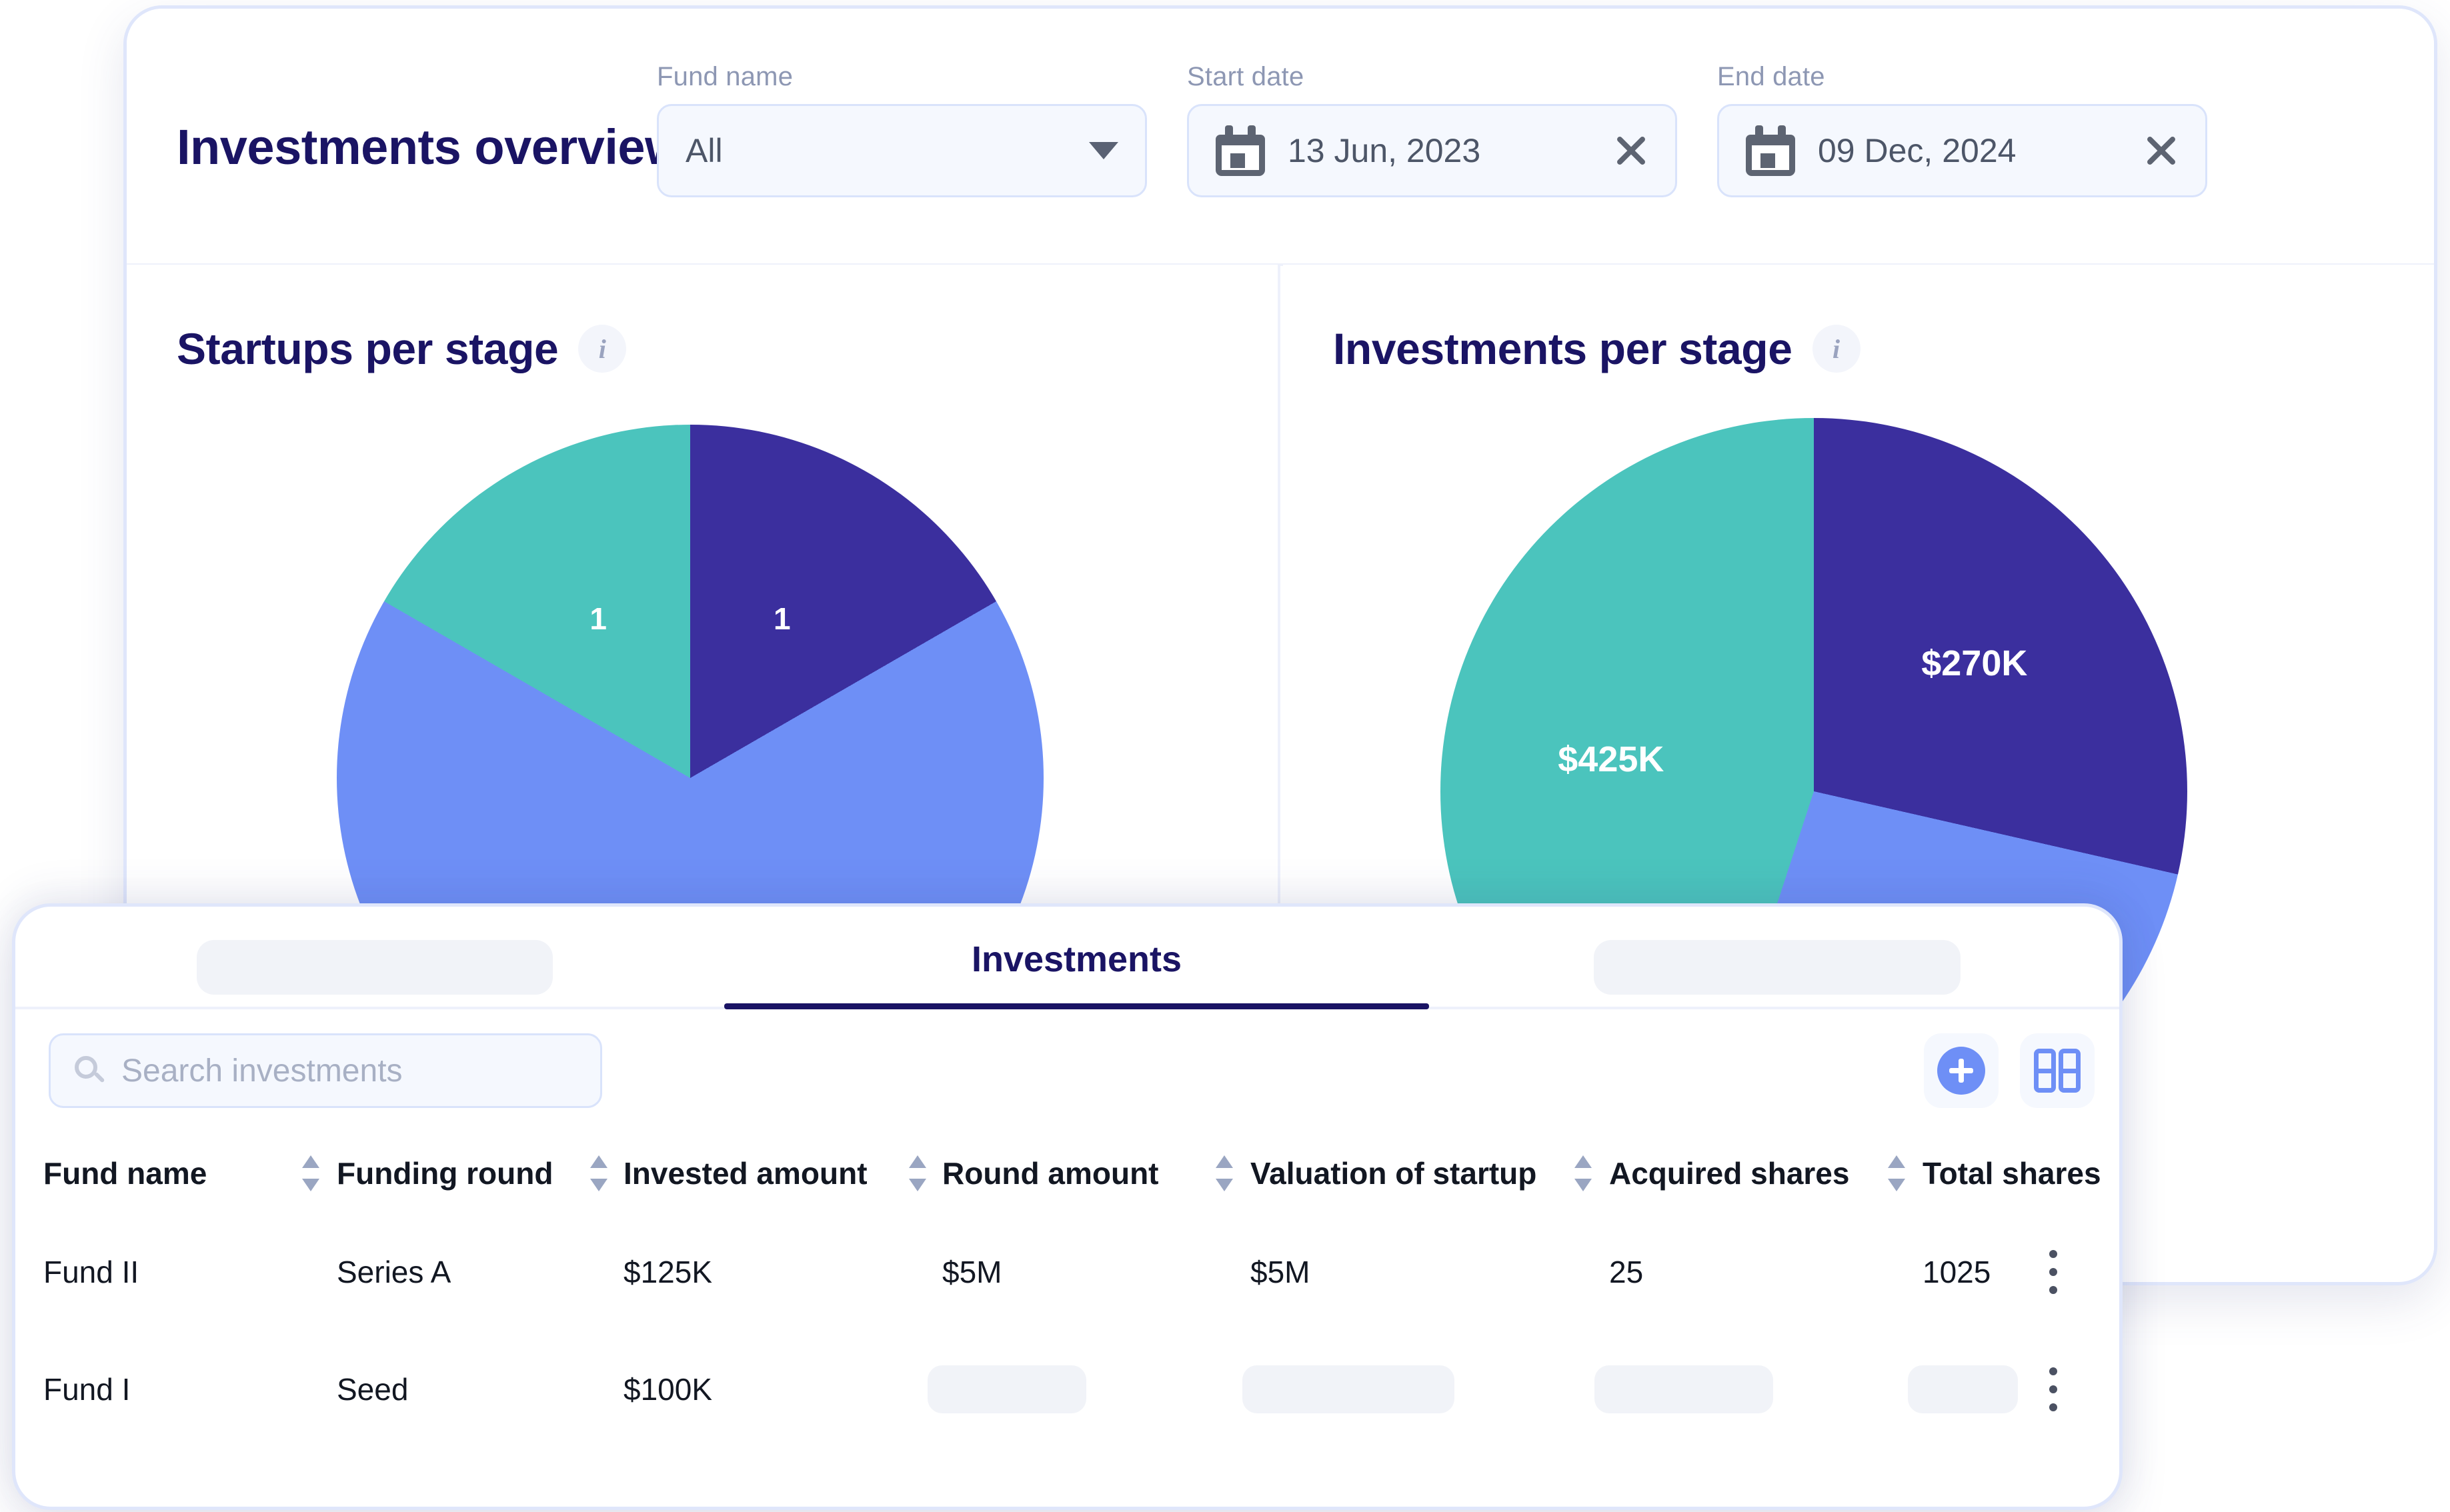 Image resolution: width=2450 pixels, height=1512 pixels. What do you see at coordinates (725, 76) in the screenshot?
I see `fund-name-label: Fund name` at bounding box center [725, 76].